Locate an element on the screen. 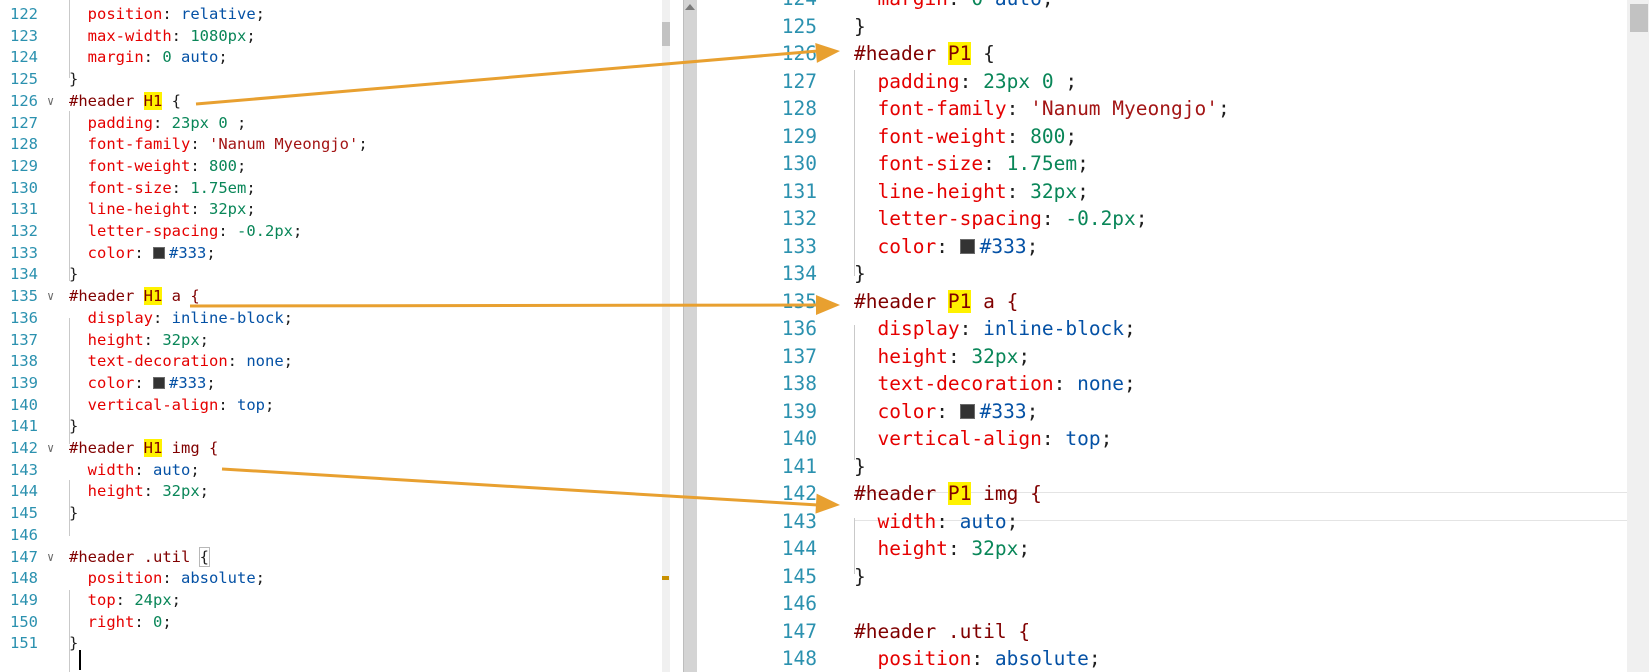  left-scrollbar-thumb is located at coordinates (666, 34).